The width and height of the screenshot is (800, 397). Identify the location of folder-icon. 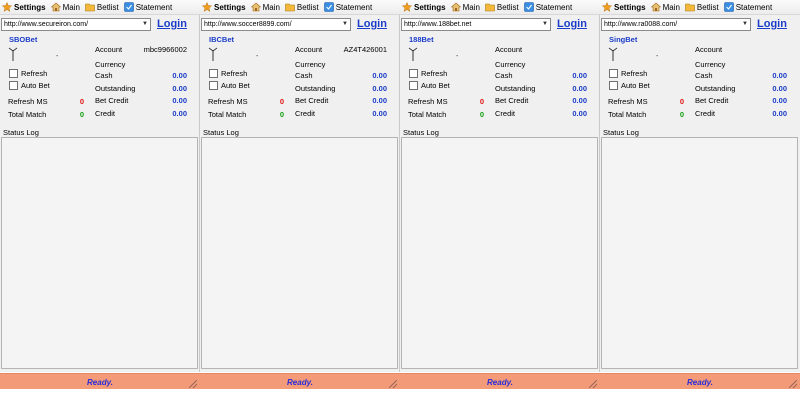
(290, 7).